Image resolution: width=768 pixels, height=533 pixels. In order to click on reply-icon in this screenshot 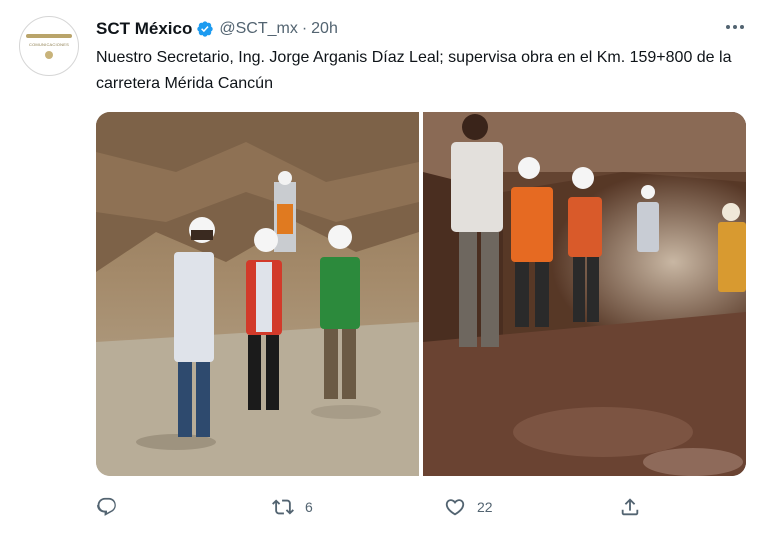, I will do `click(106, 506)`.